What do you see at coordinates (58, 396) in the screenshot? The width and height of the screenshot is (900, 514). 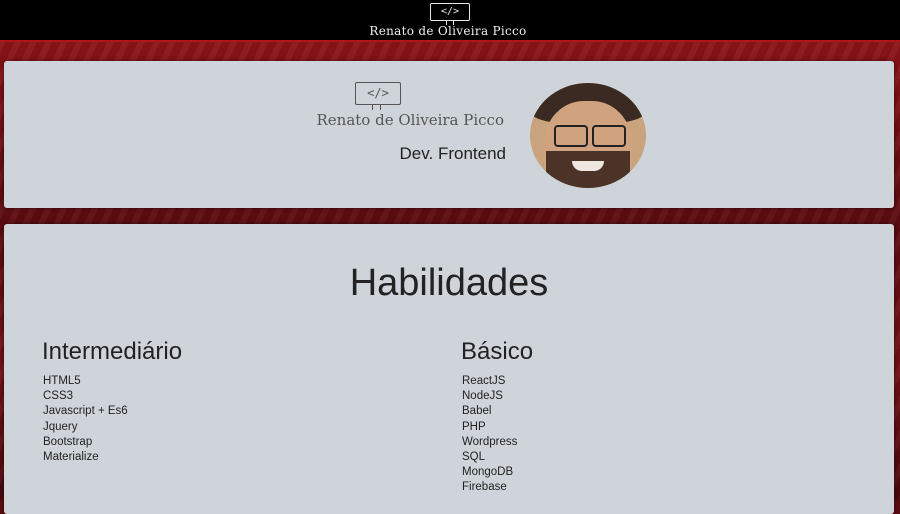 I see `skill-item: CSS3` at bounding box center [58, 396].